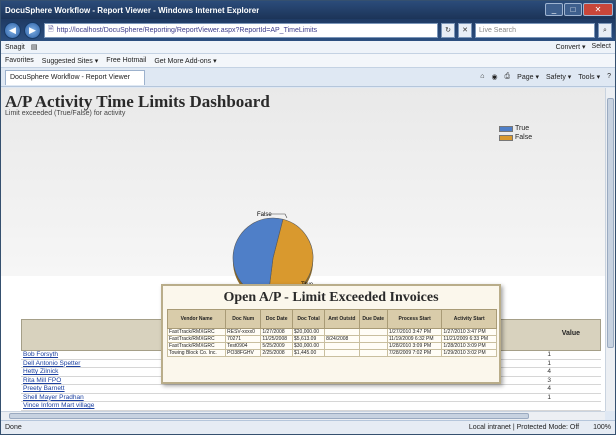 The width and height of the screenshot is (616, 435). I want to click on zoom-level: 100%, so click(602, 427).